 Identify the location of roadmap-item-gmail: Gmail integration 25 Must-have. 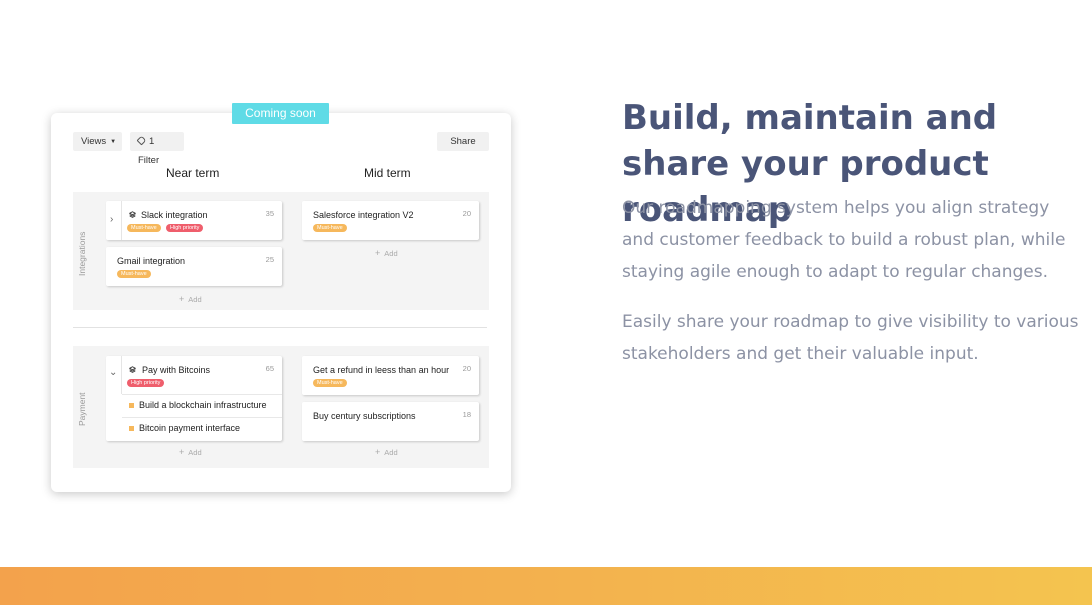
(194, 266).